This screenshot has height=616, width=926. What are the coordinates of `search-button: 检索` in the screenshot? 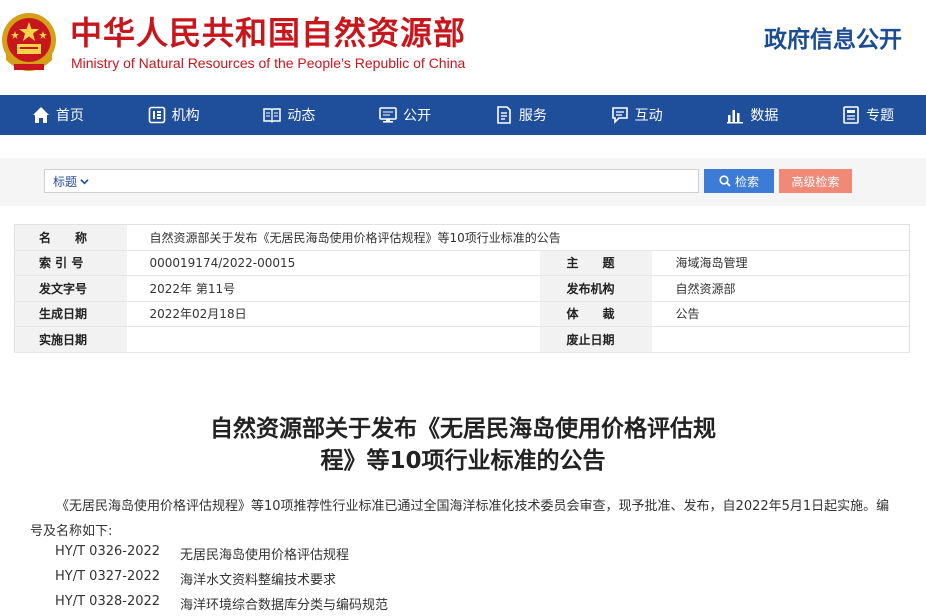 It's located at (739, 181).